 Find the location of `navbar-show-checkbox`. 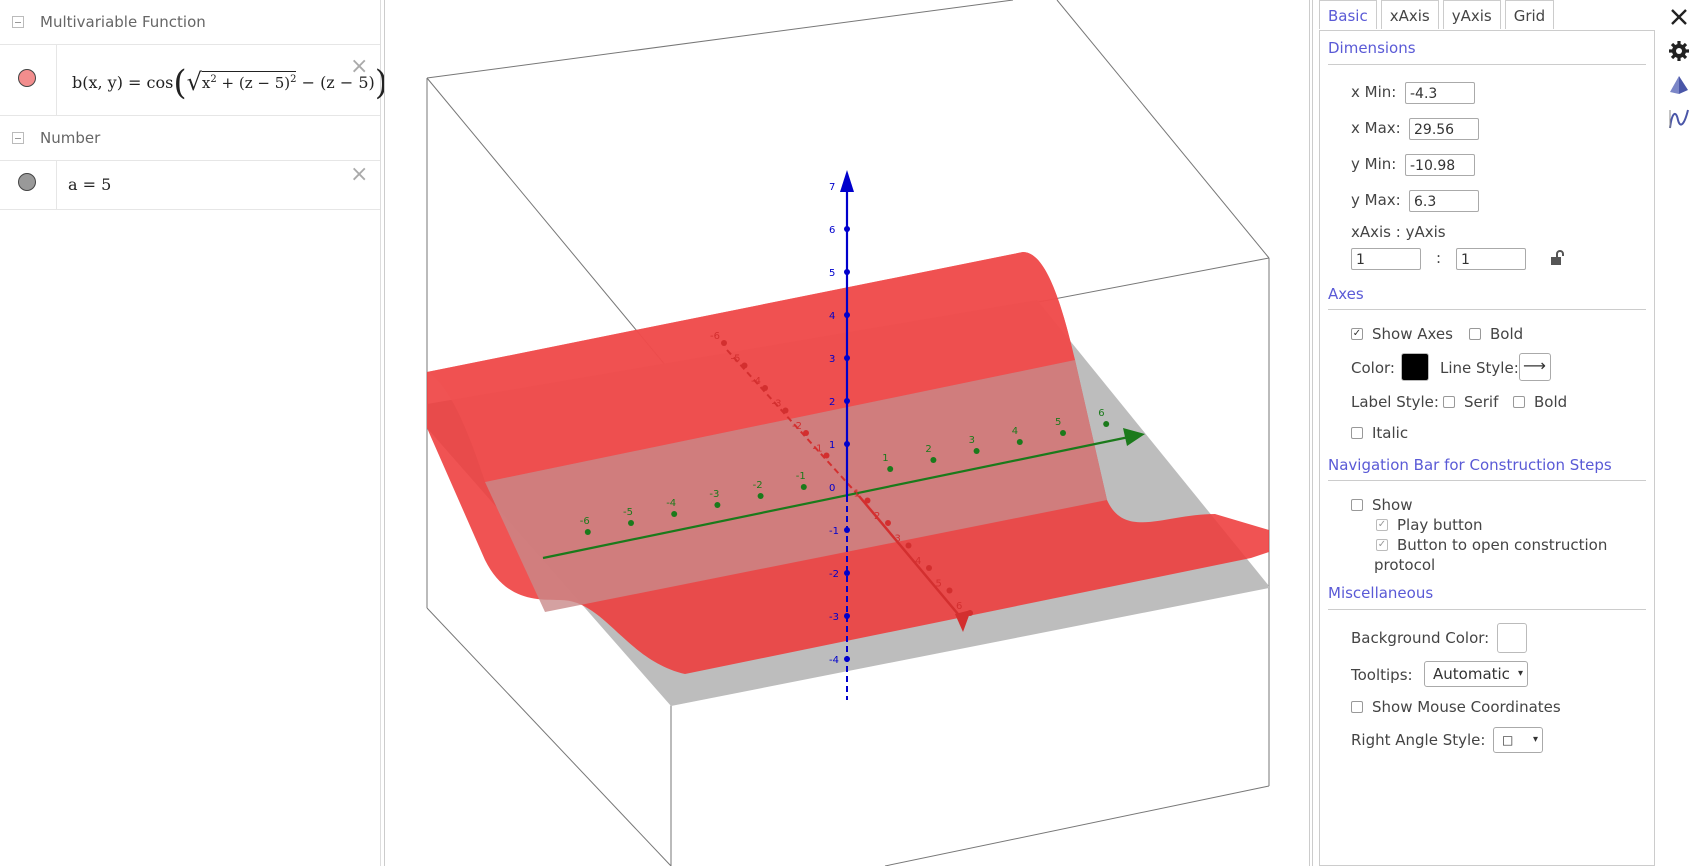

navbar-show-checkbox is located at coordinates (1357, 505).